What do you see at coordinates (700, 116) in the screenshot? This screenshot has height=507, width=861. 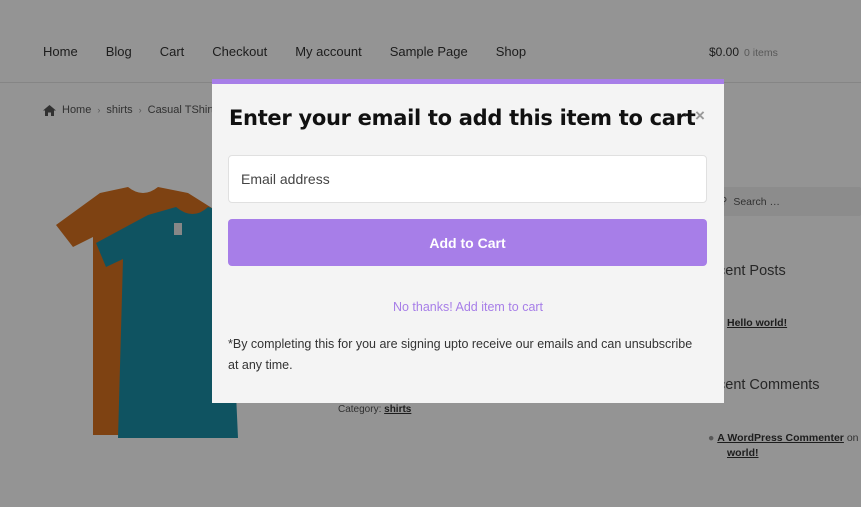 I see `close-icon: ×` at bounding box center [700, 116].